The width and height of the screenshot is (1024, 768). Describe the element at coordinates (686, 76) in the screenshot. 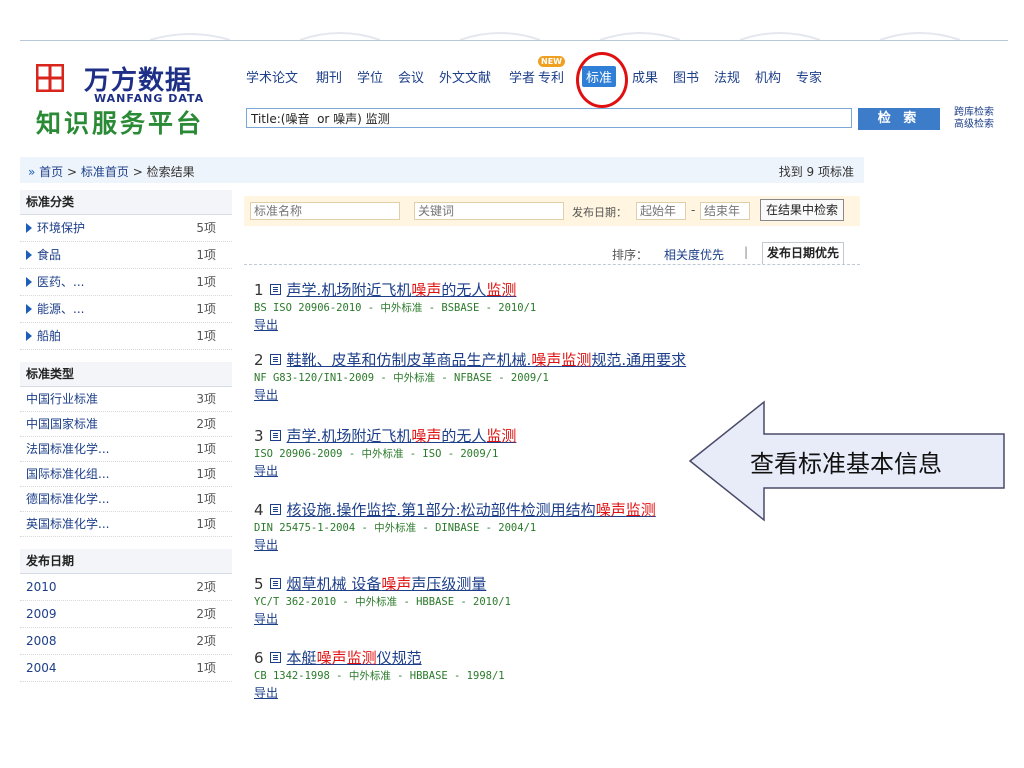

I see `nav-item-books: 图书` at that location.